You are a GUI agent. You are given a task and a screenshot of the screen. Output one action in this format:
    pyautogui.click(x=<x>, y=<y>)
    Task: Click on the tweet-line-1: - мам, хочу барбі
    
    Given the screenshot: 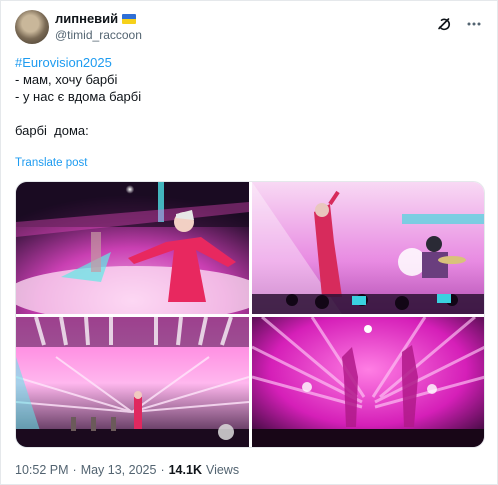 What is the action you would take?
    pyautogui.click(x=66, y=79)
    